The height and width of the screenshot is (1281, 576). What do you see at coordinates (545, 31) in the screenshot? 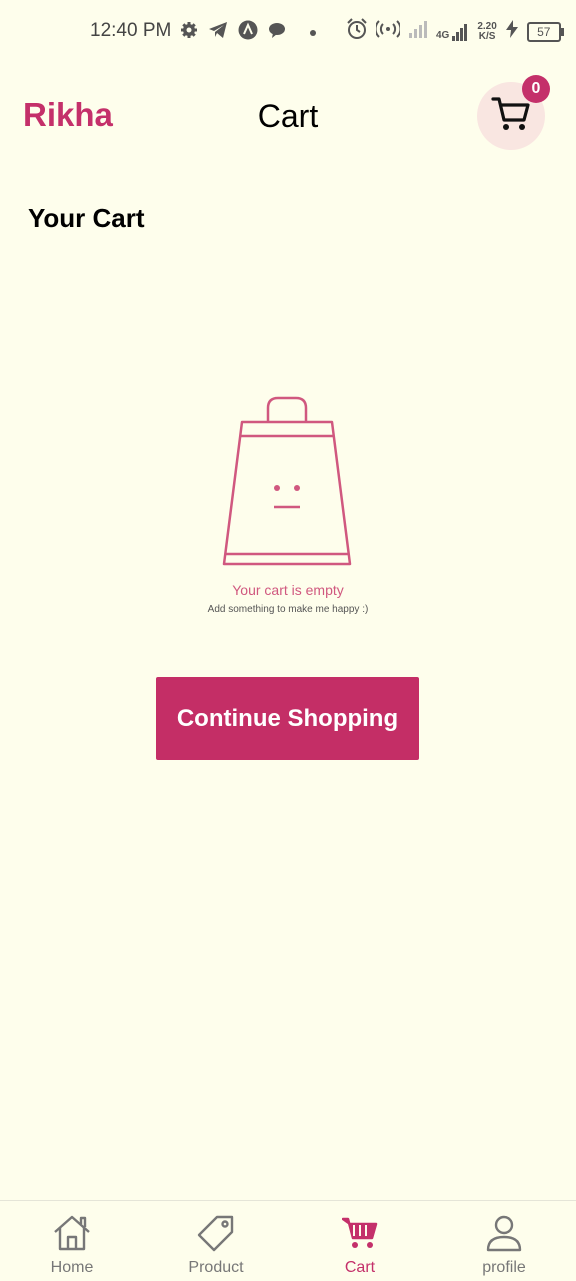
I see `battery-icon: 57` at bounding box center [545, 31].